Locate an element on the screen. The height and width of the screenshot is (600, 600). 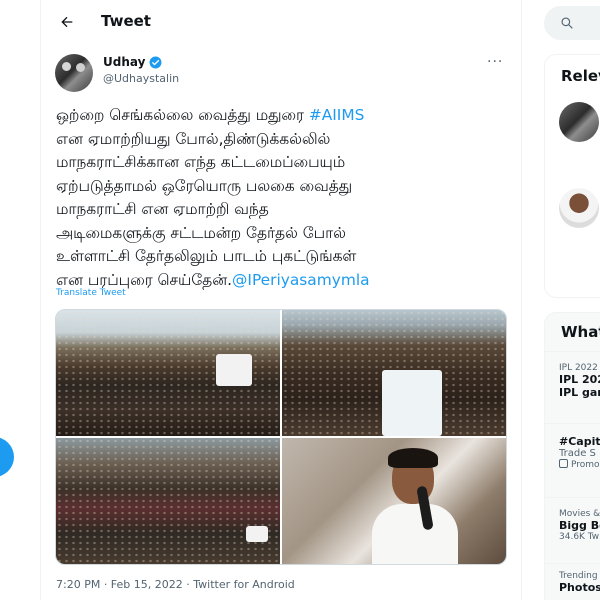
more-options-button: ··· is located at coordinates (495, 62).